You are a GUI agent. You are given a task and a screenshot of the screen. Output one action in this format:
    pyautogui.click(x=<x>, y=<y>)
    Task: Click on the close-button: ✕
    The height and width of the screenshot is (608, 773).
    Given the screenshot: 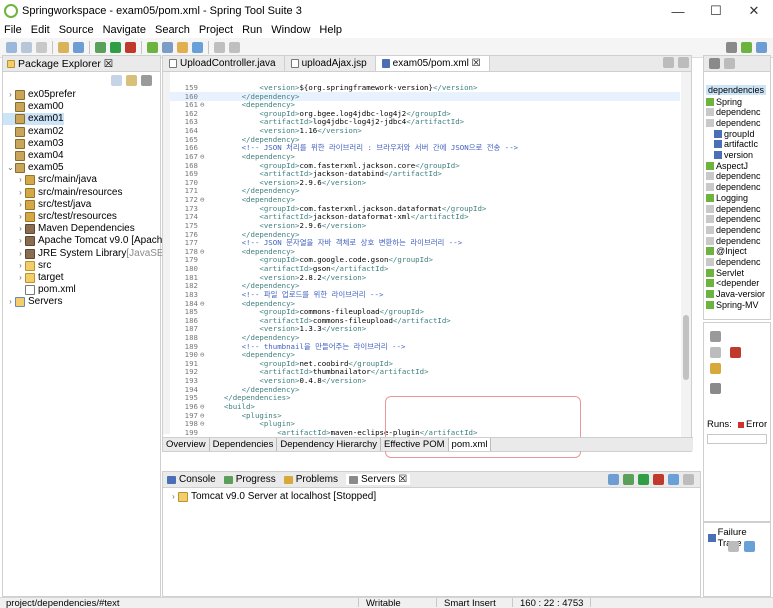 What is the action you would take?
    pyautogui.click(x=754, y=11)
    